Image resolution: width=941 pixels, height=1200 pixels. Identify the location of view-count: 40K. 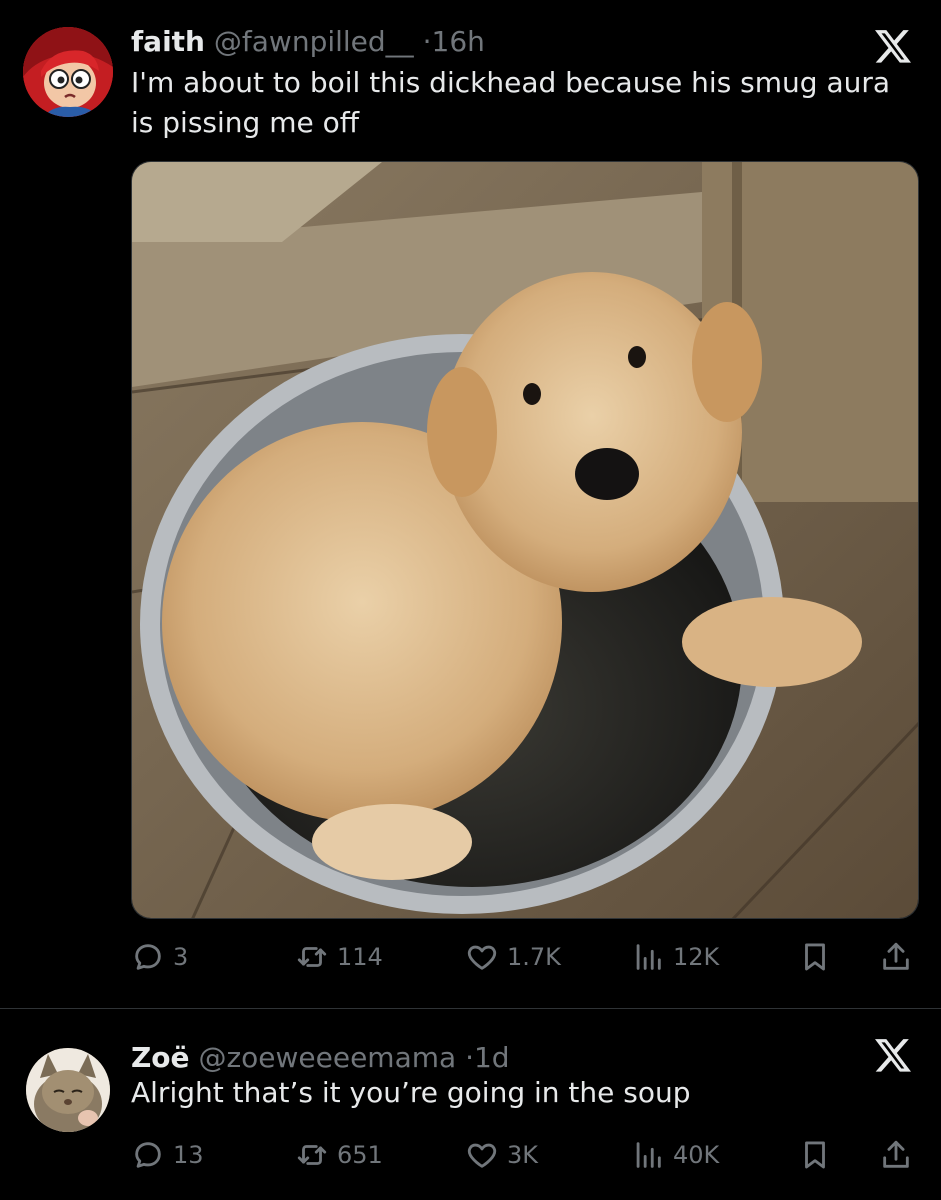
(696, 1155).